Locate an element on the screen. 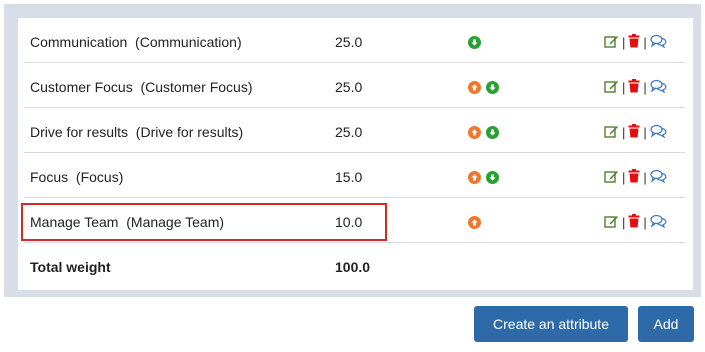  attribute-weight: 15.0 is located at coordinates (349, 177).